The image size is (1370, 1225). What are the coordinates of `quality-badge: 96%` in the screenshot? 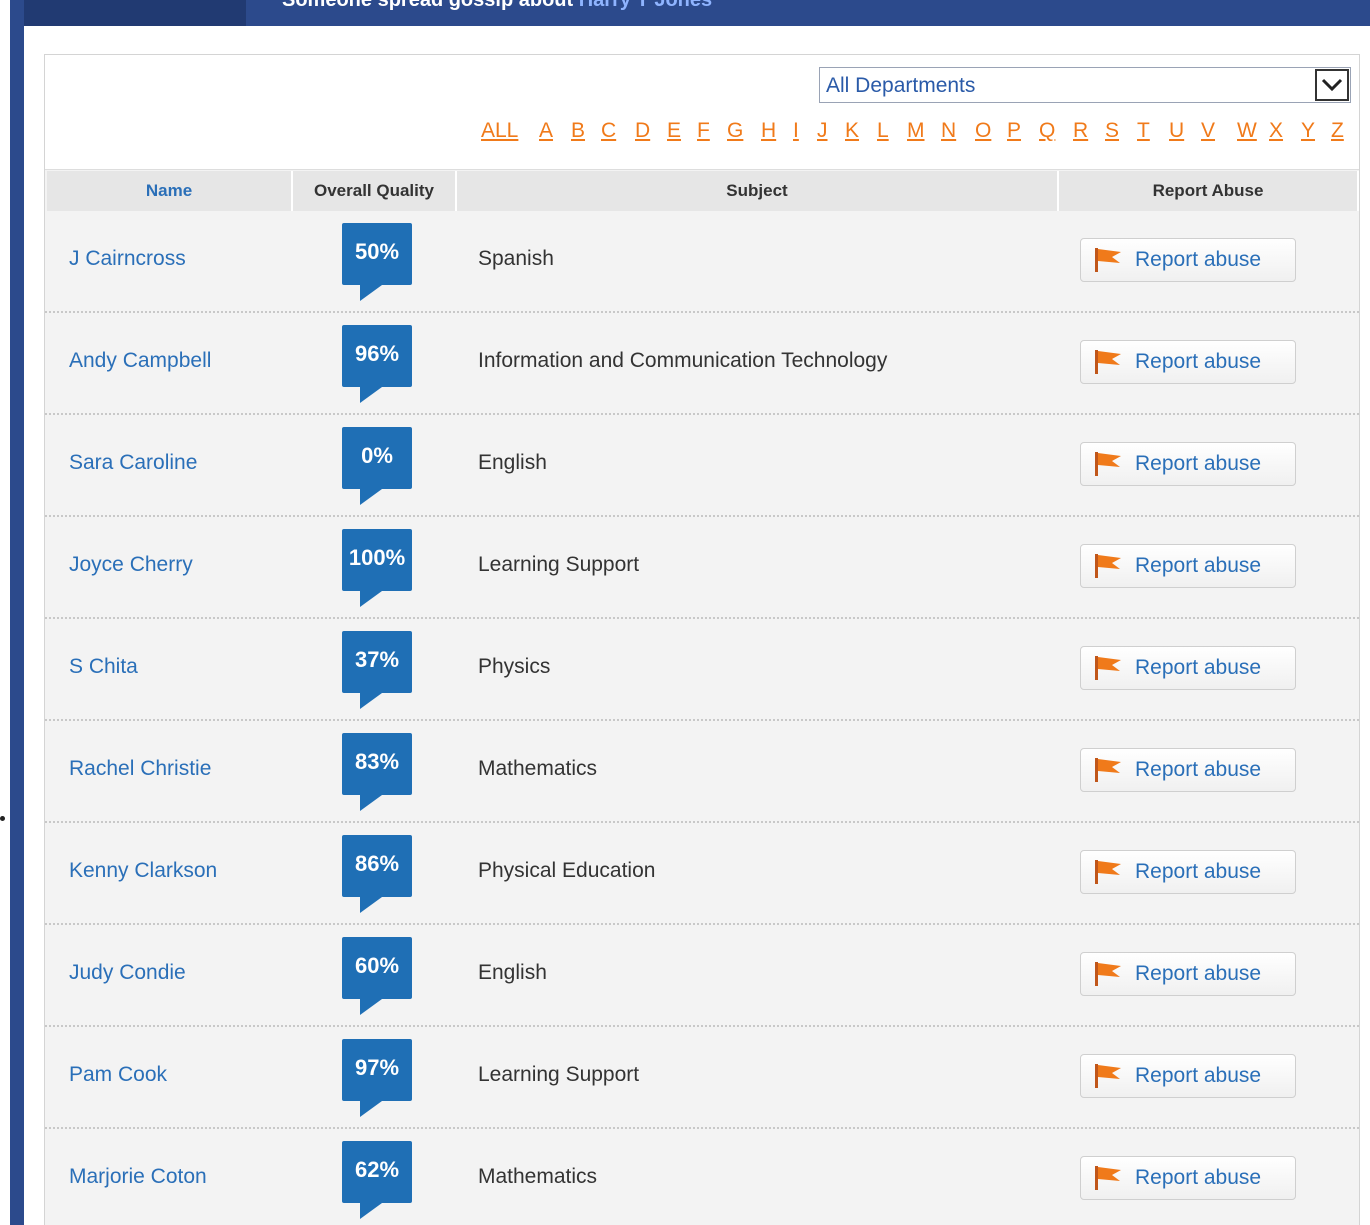 It's located at (377, 364).